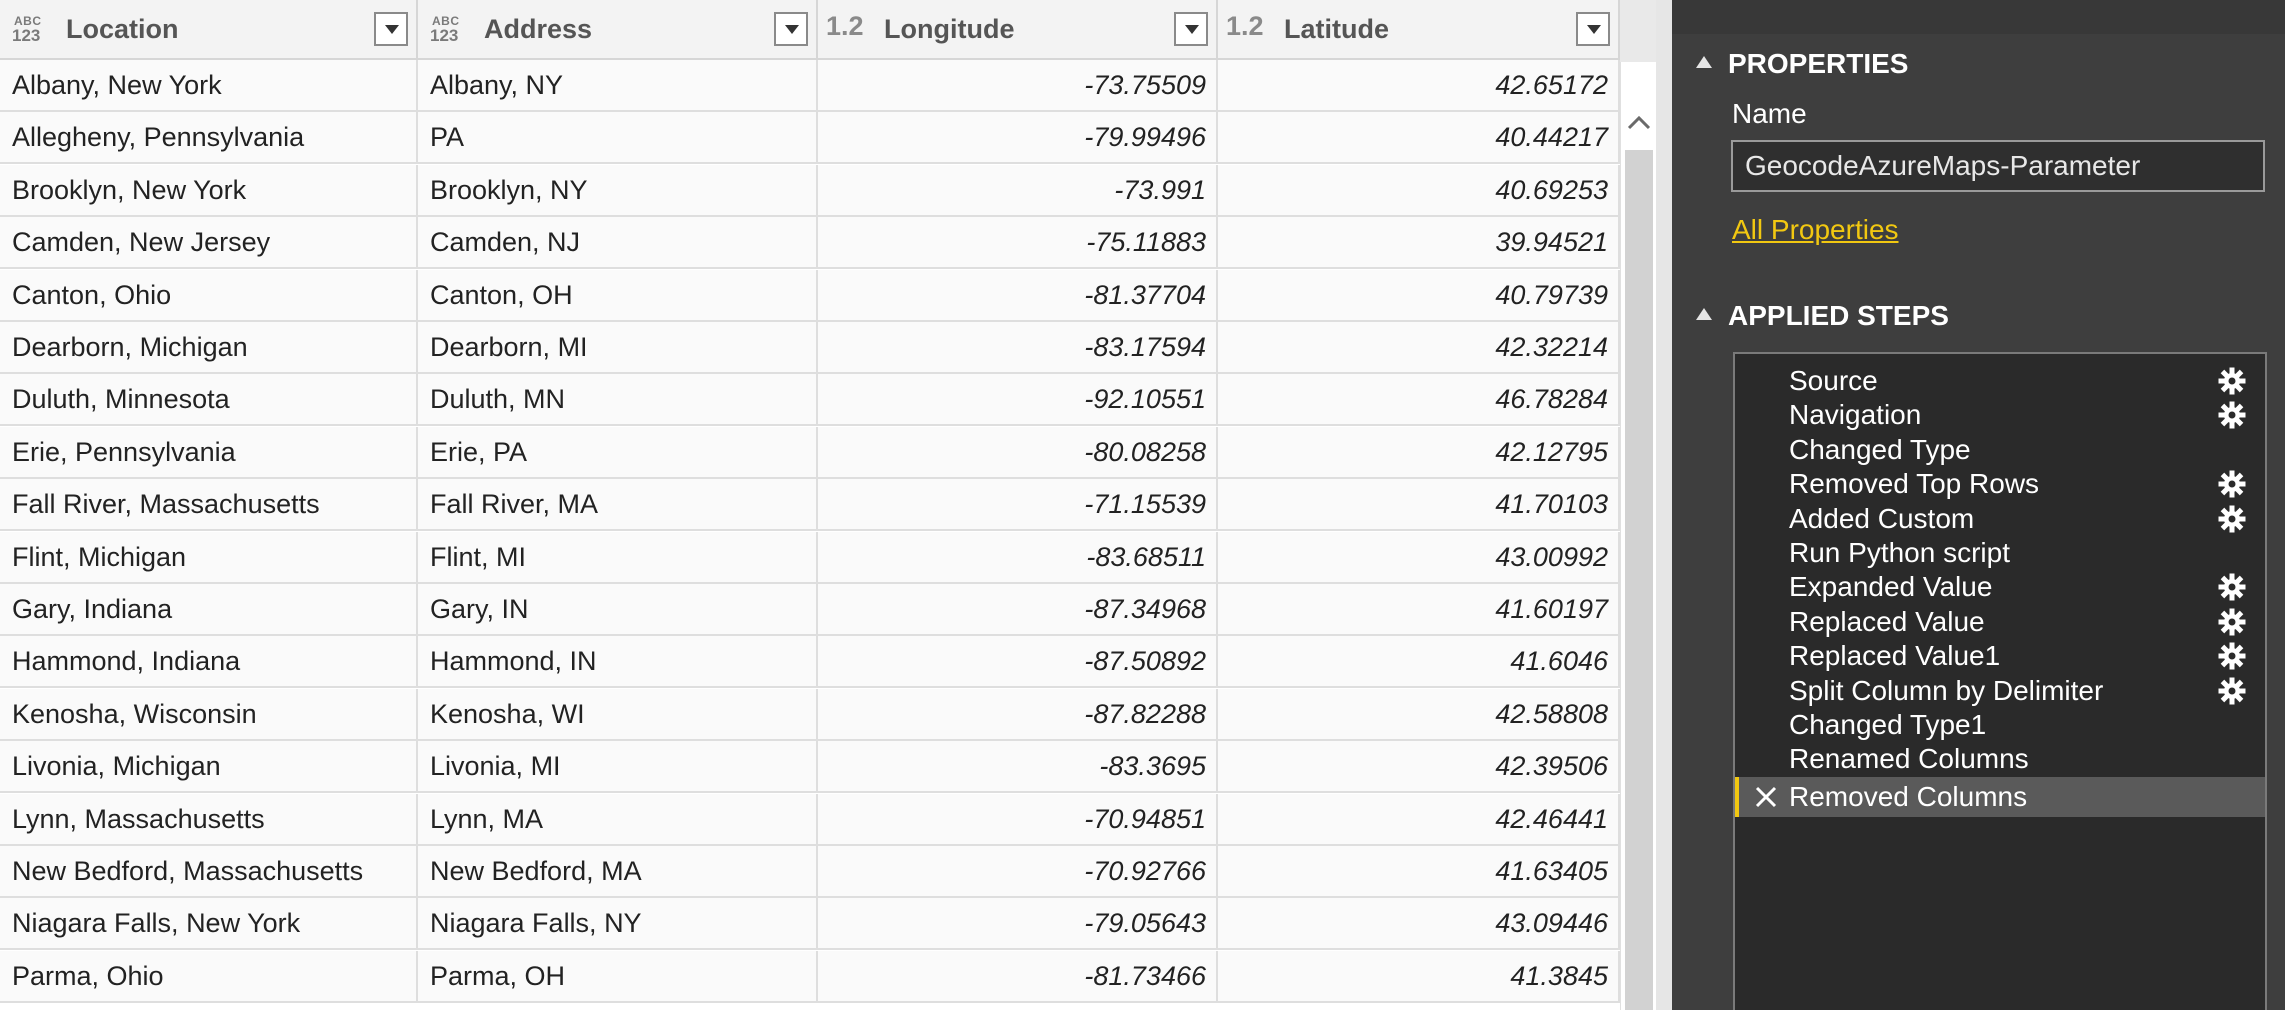 The width and height of the screenshot is (2285, 1010). I want to click on table-cell: Flint, MI, so click(618, 557).